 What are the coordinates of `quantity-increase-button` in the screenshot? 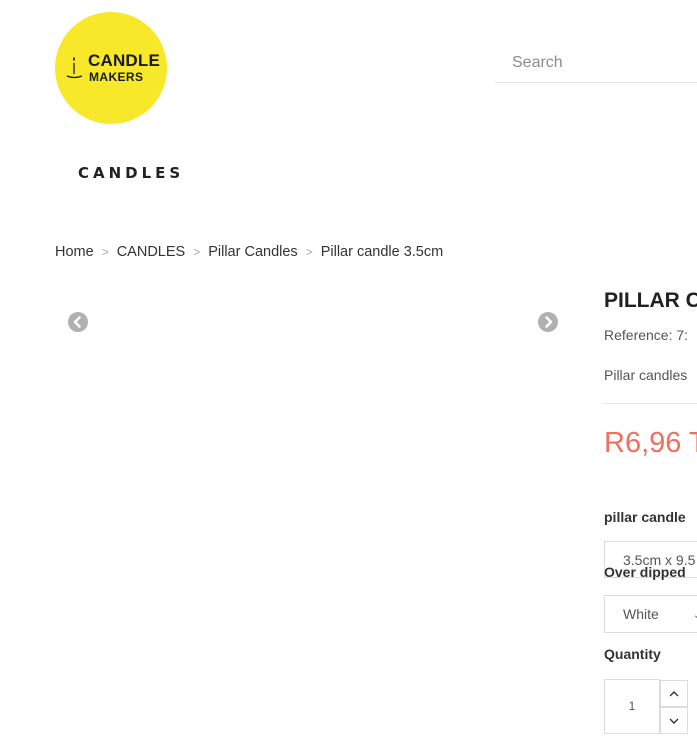 It's located at (674, 693).